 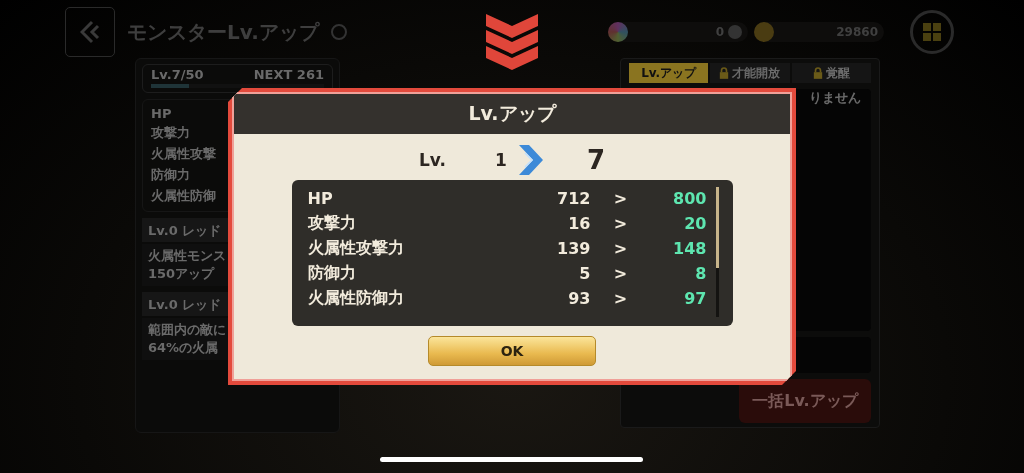 I want to click on coin-icon, so click(x=764, y=32).